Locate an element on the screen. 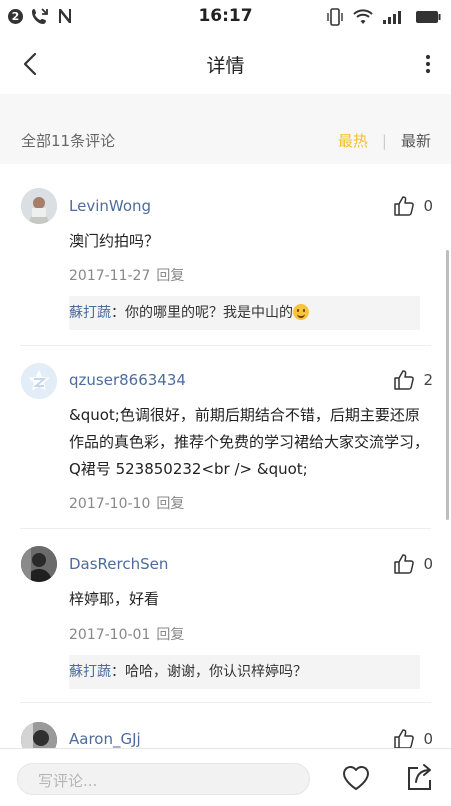  comment-date: 2017-10-10 is located at coordinates (110, 504).